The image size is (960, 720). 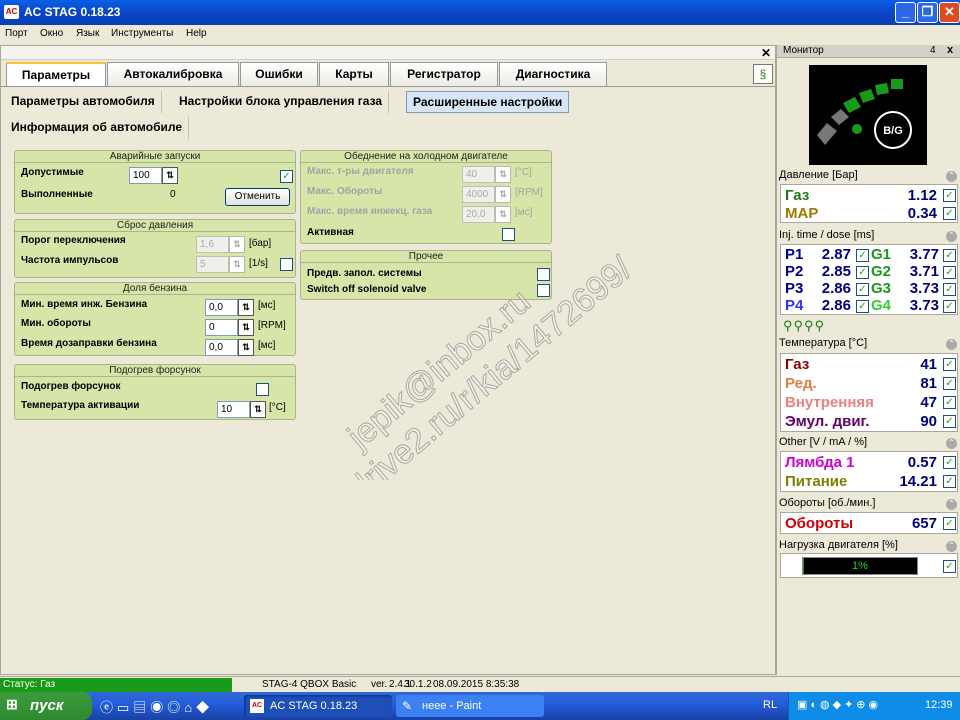 What do you see at coordinates (927, 12) in the screenshot?
I see `maximize-button: ❐` at bounding box center [927, 12].